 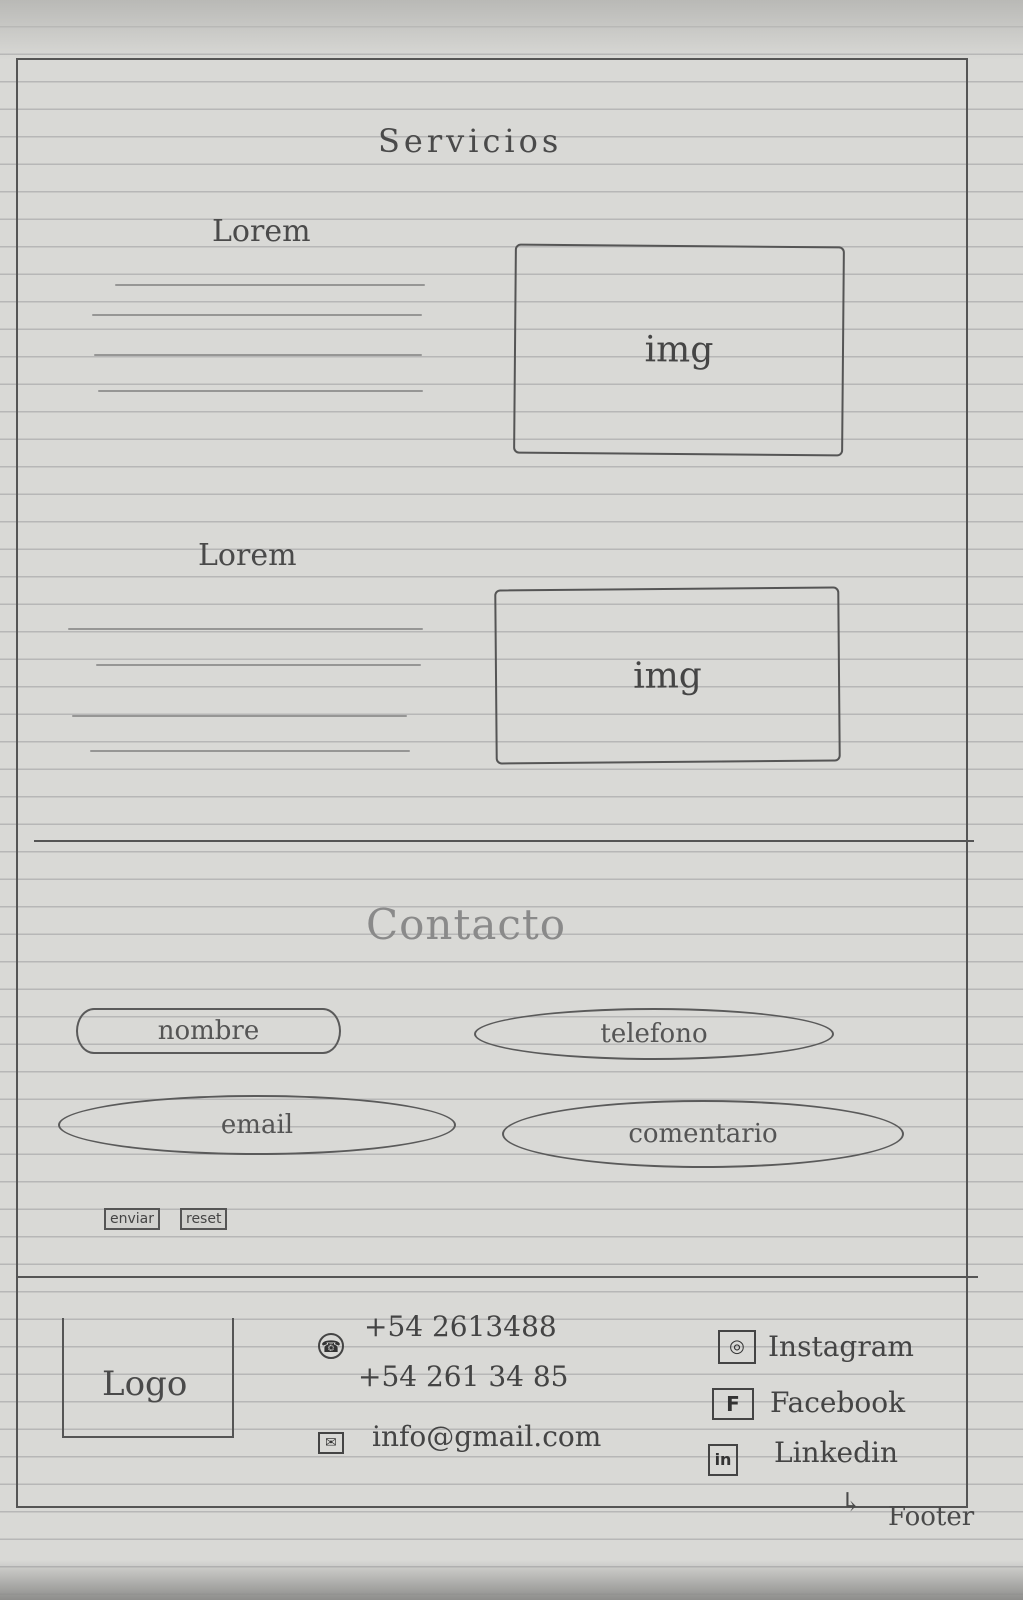 I want to click on footer-logo: Logo, so click(x=145, y=1384).